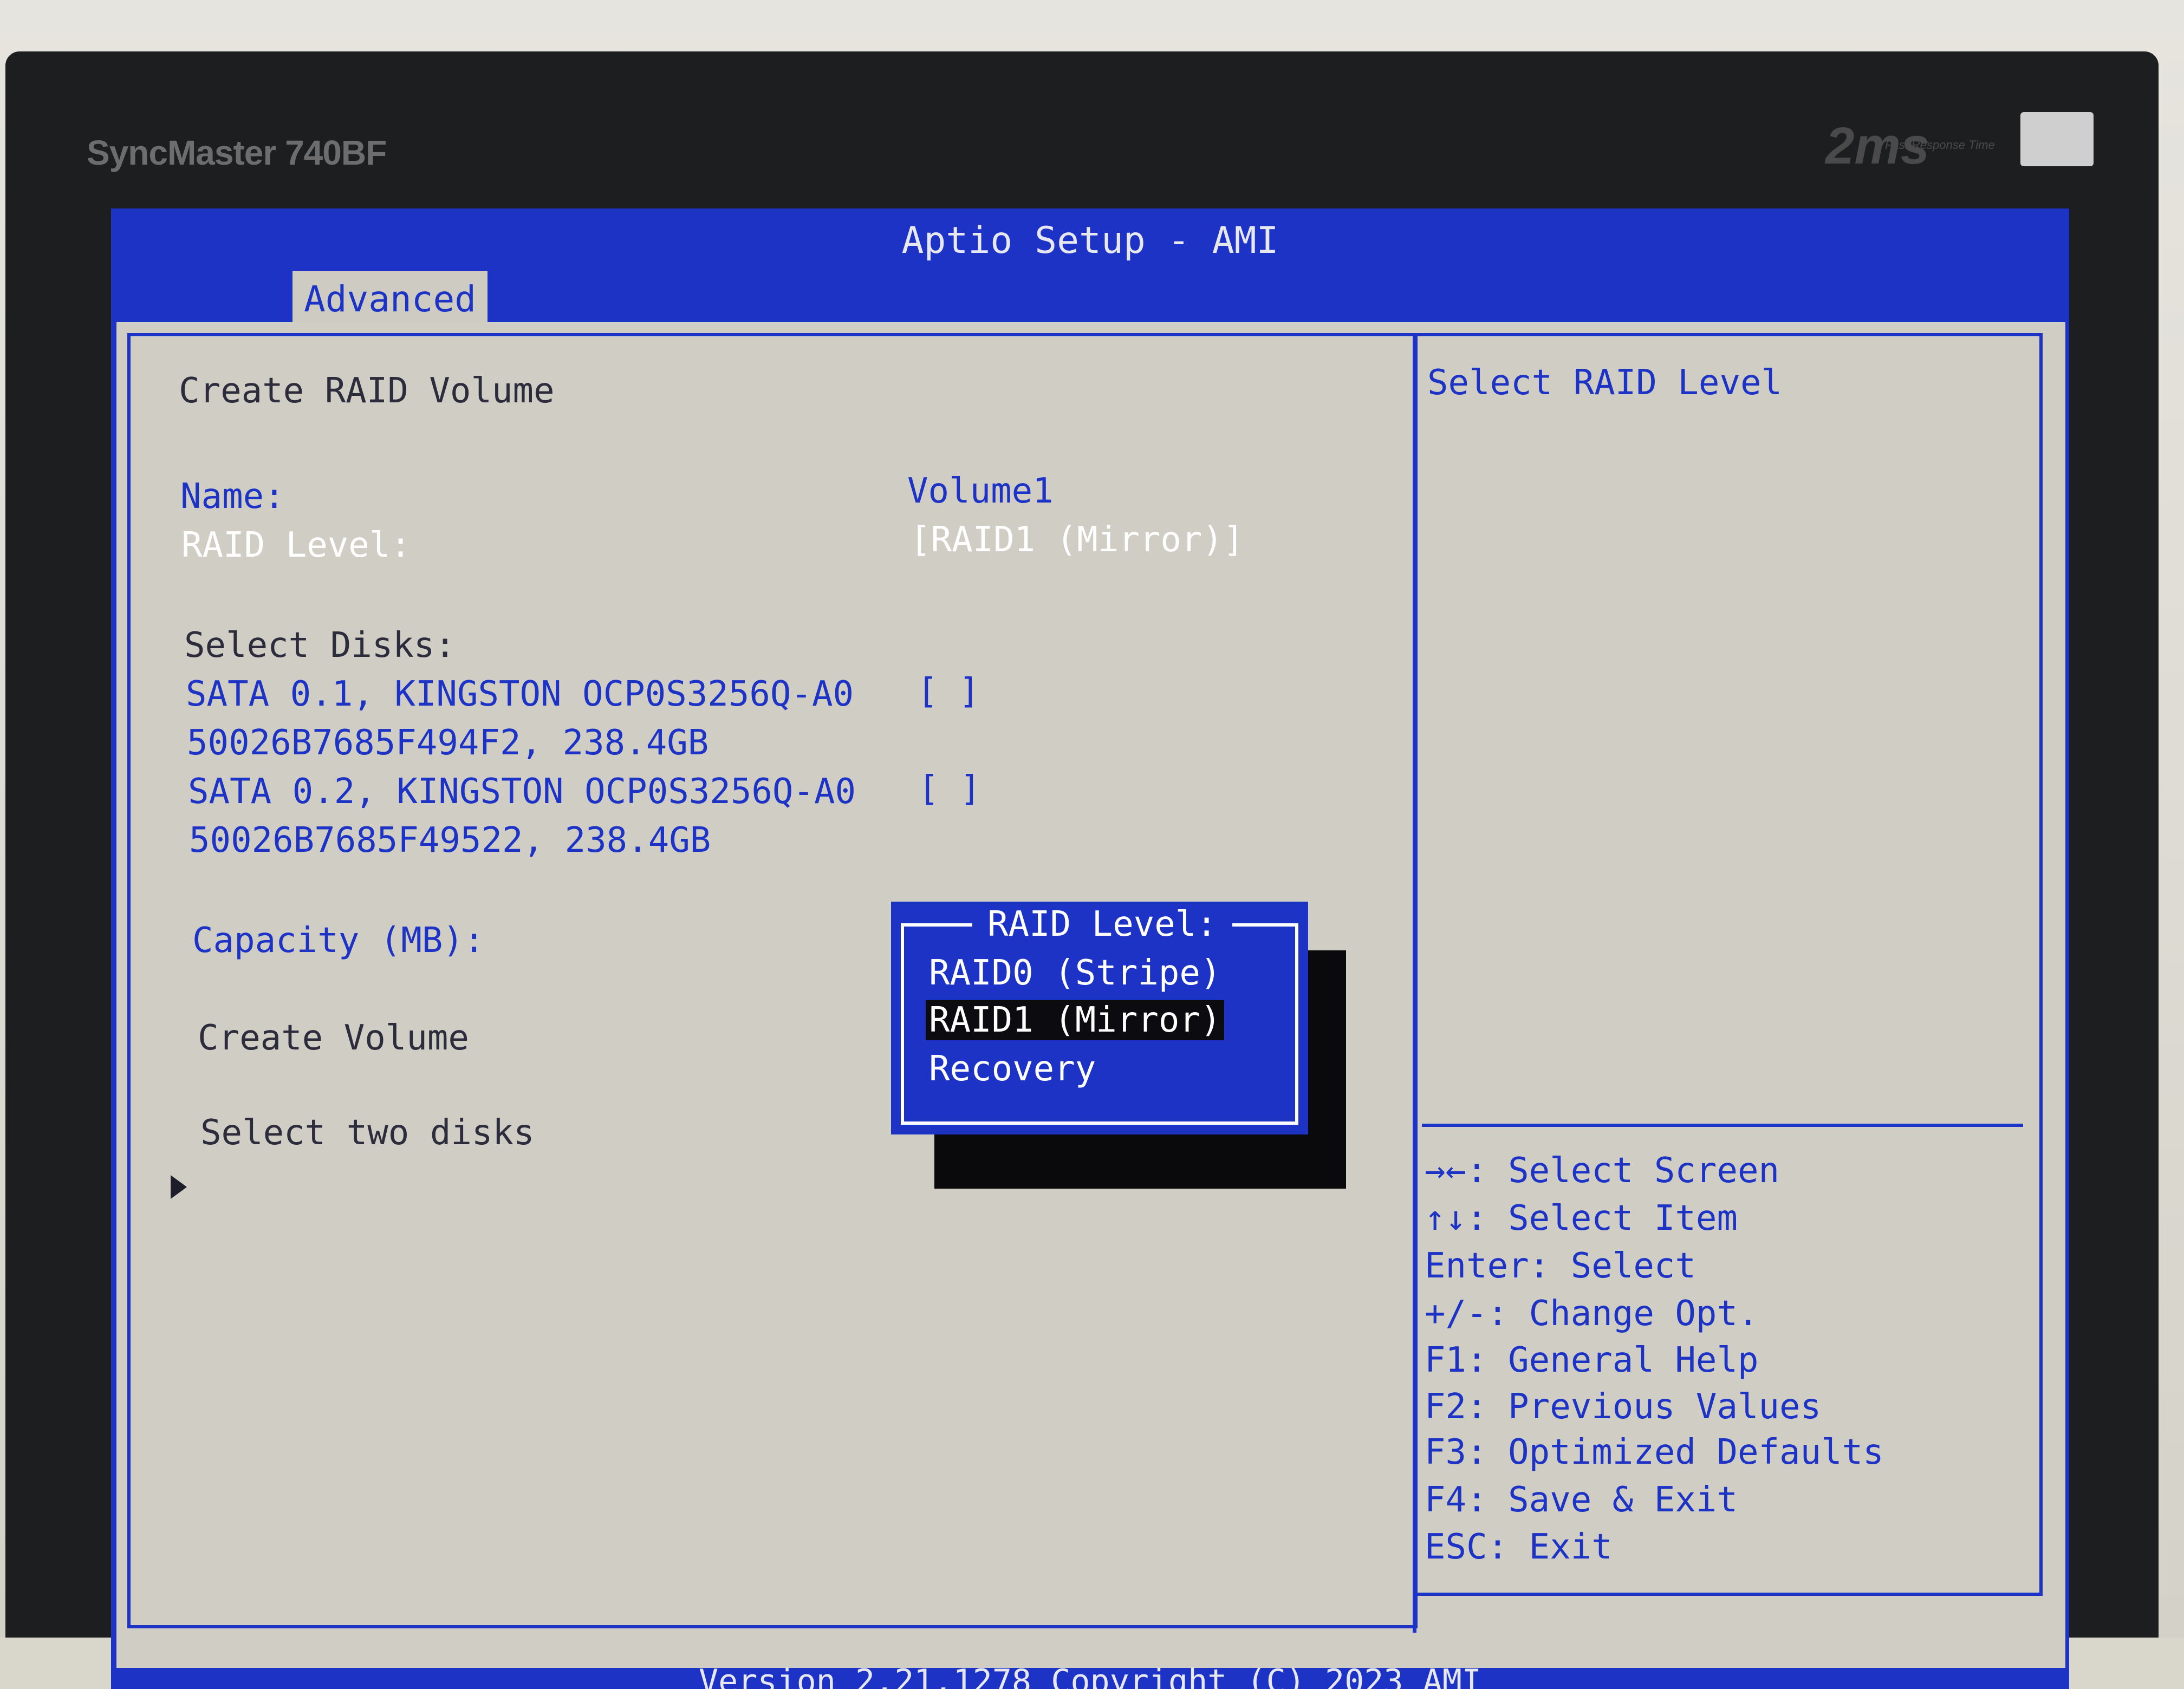 The height and width of the screenshot is (1689, 2184). Describe the element at coordinates (1077, 540) in the screenshot. I see `raid-level-value: [RAID1 (Mirror)]` at that location.